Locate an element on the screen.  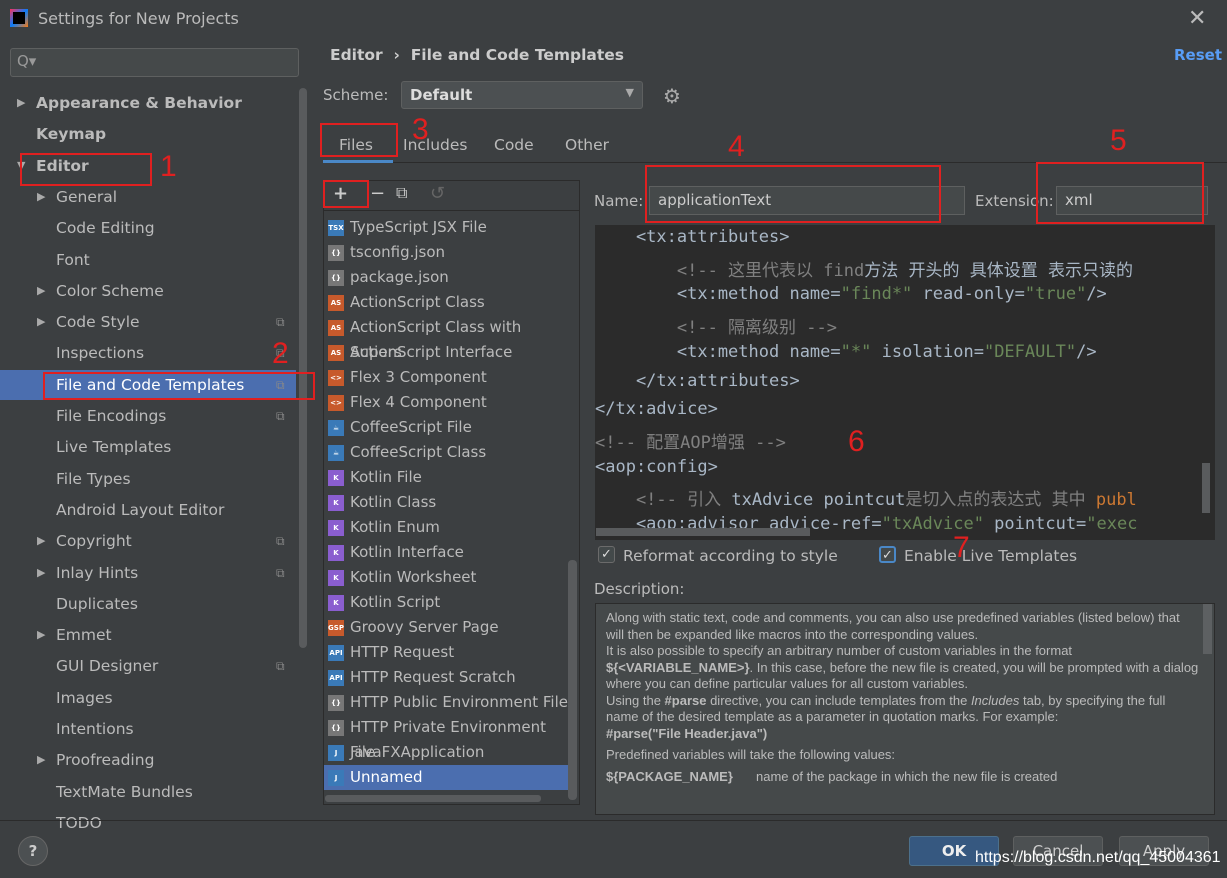
sidebar-item-gui-designer: GUI Designer ⧉ is located at coordinates (148, 666).